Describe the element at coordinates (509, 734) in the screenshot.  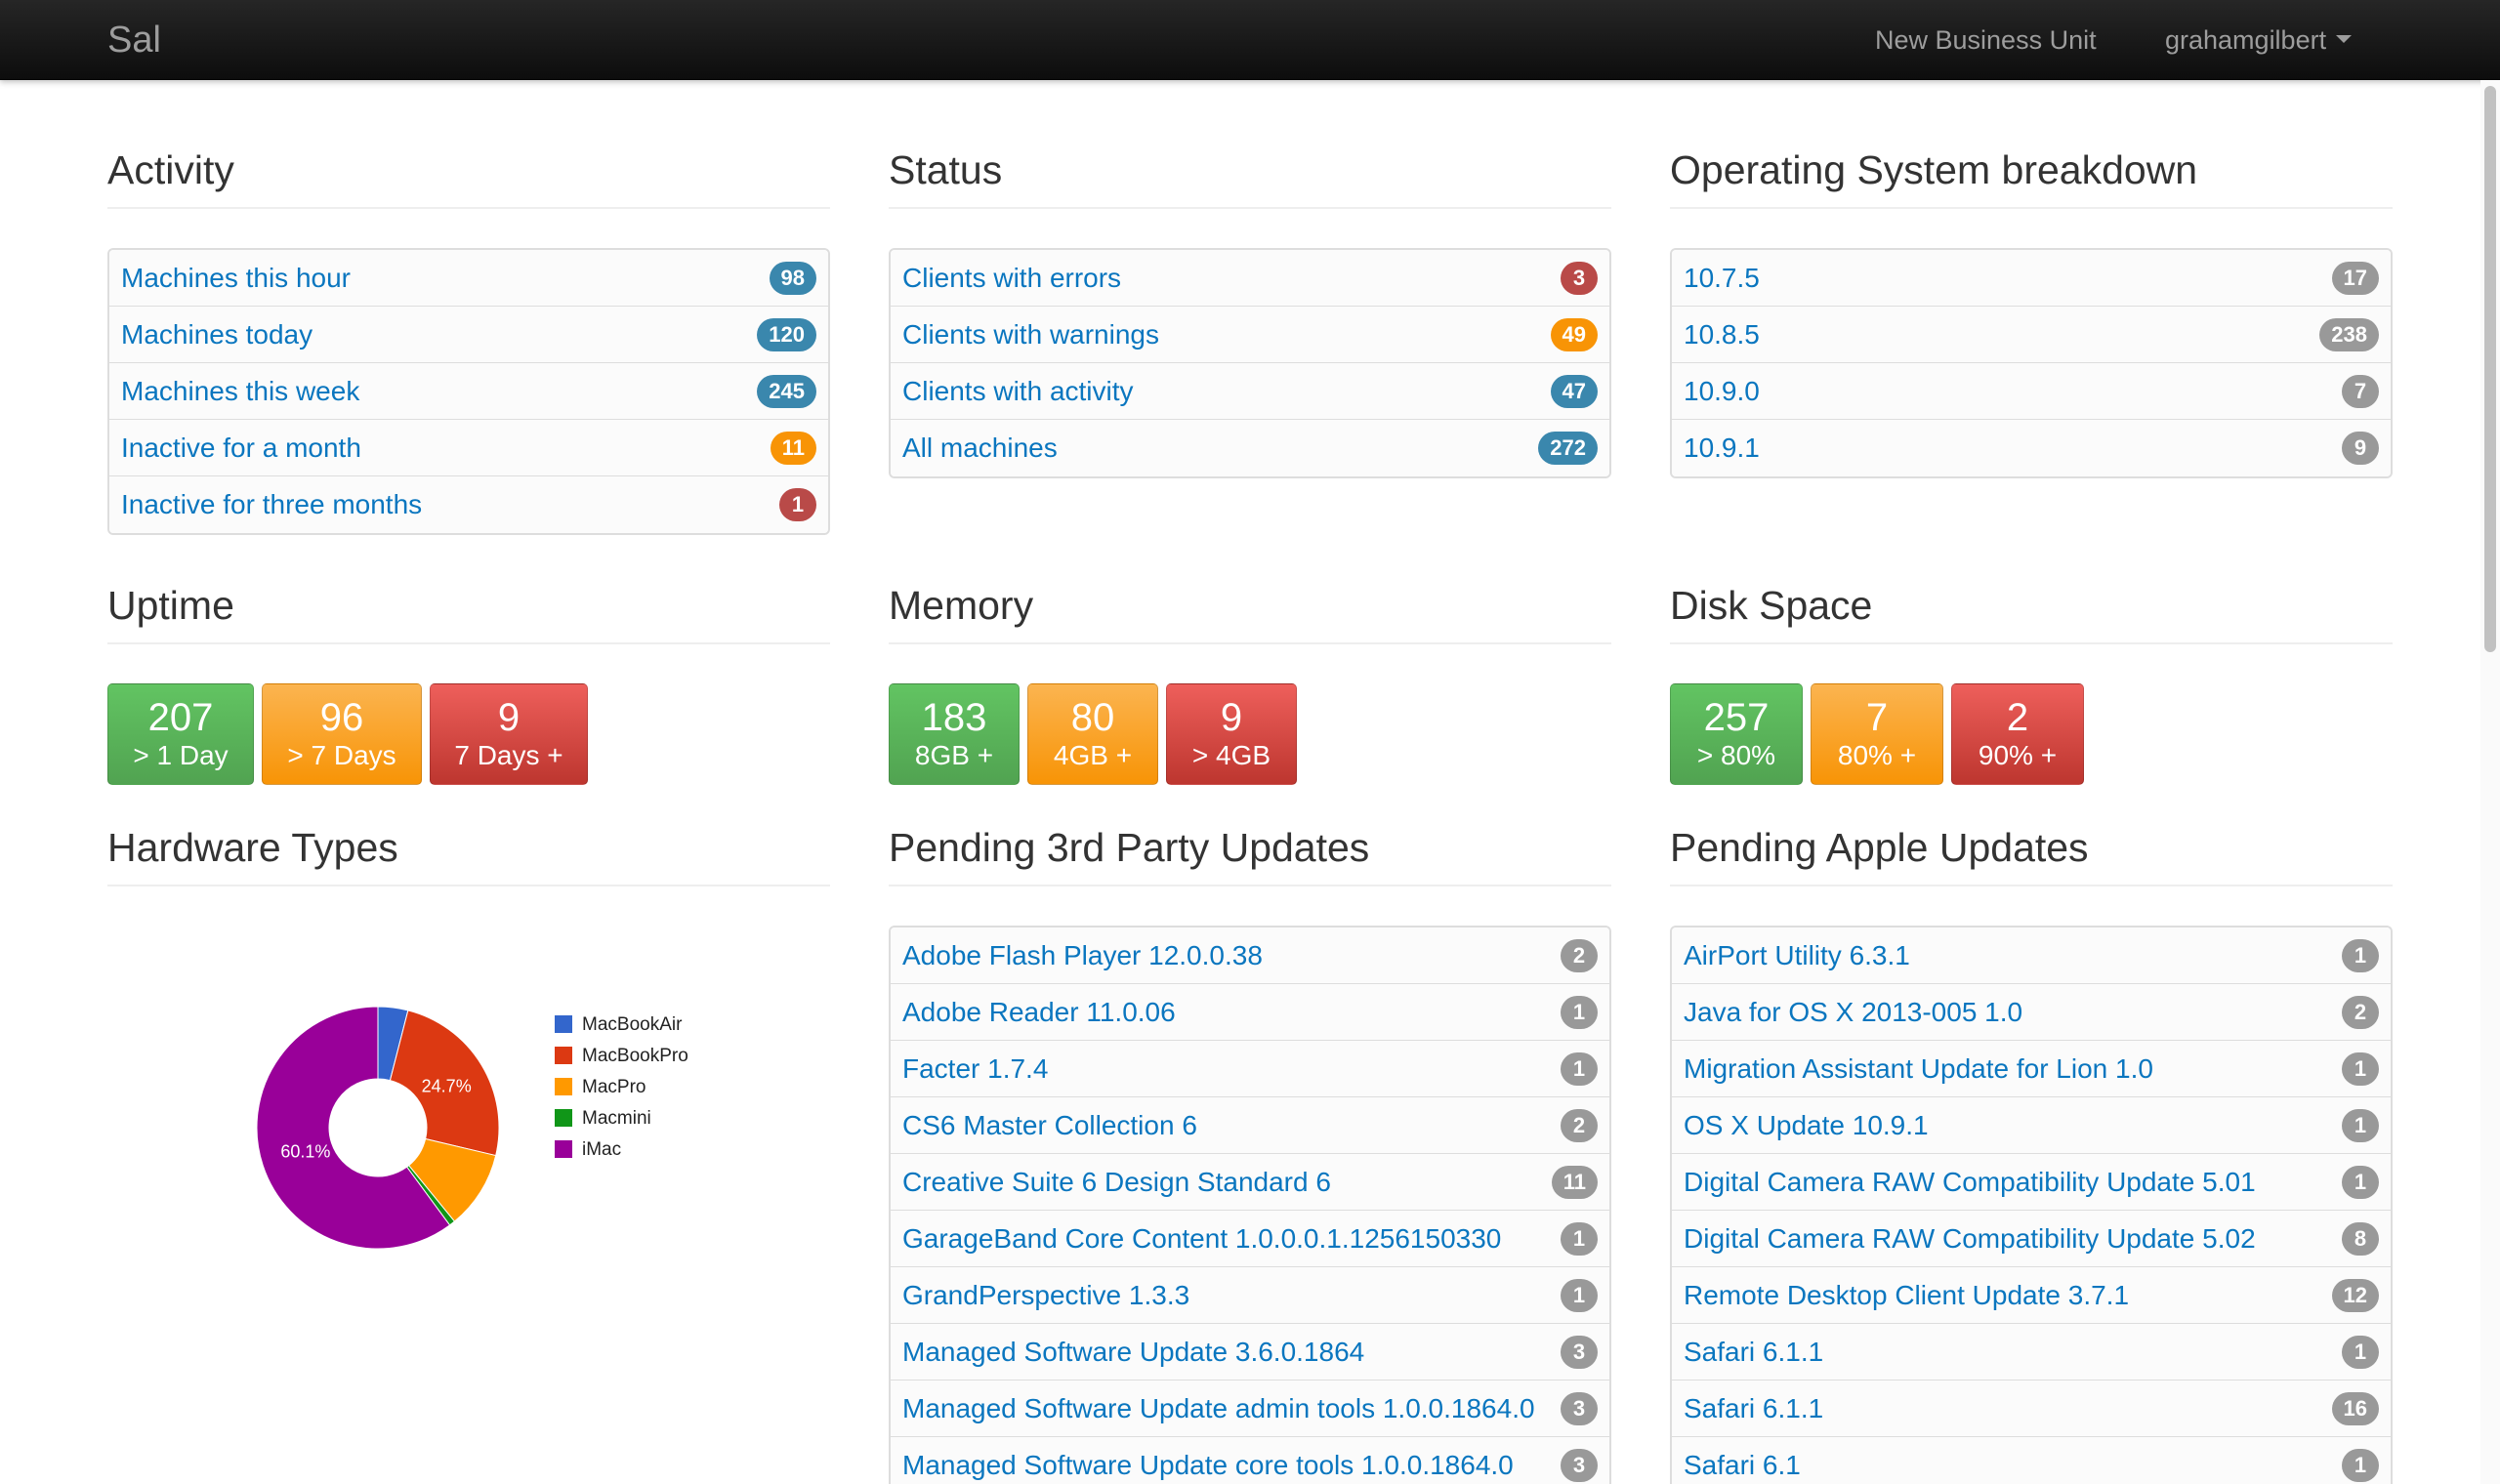
I see `uptime-tile-red: 97 Days +` at that location.